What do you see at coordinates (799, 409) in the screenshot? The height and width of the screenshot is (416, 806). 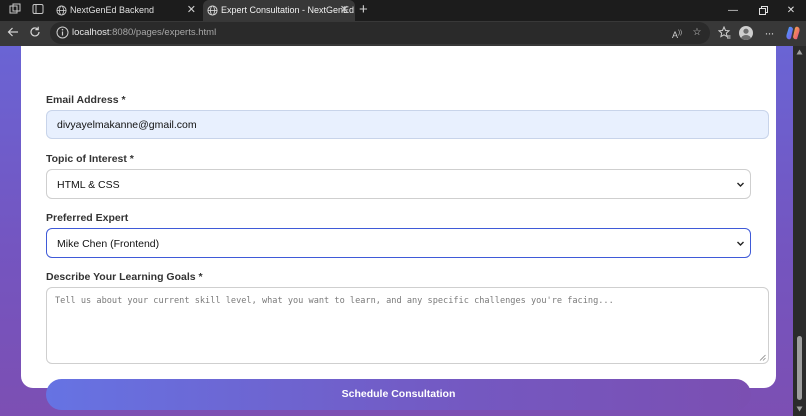 I see `scroll-down-icon` at bounding box center [799, 409].